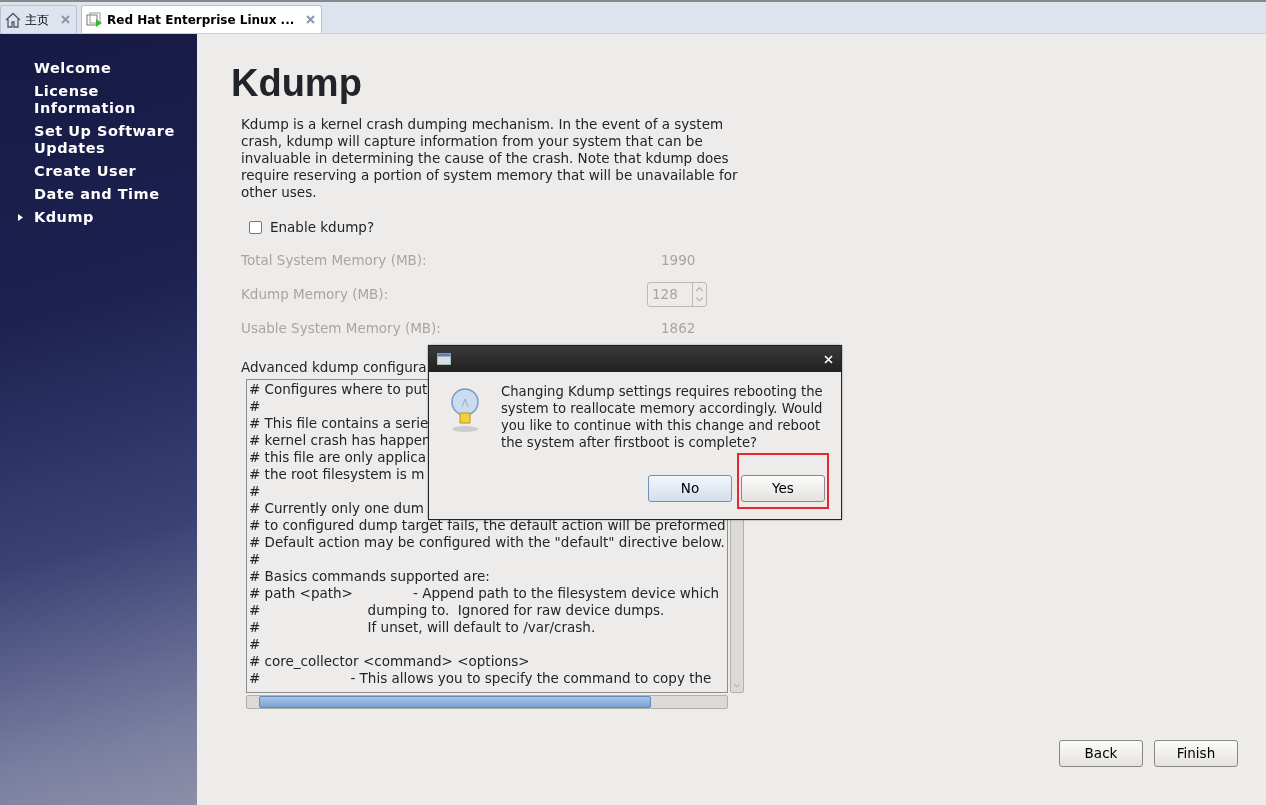 The image size is (1266, 805). What do you see at coordinates (484, 594) in the screenshot?
I see `config-line: # path <path> - Append path to the filesystem device which` at bounding box center [484, 594].